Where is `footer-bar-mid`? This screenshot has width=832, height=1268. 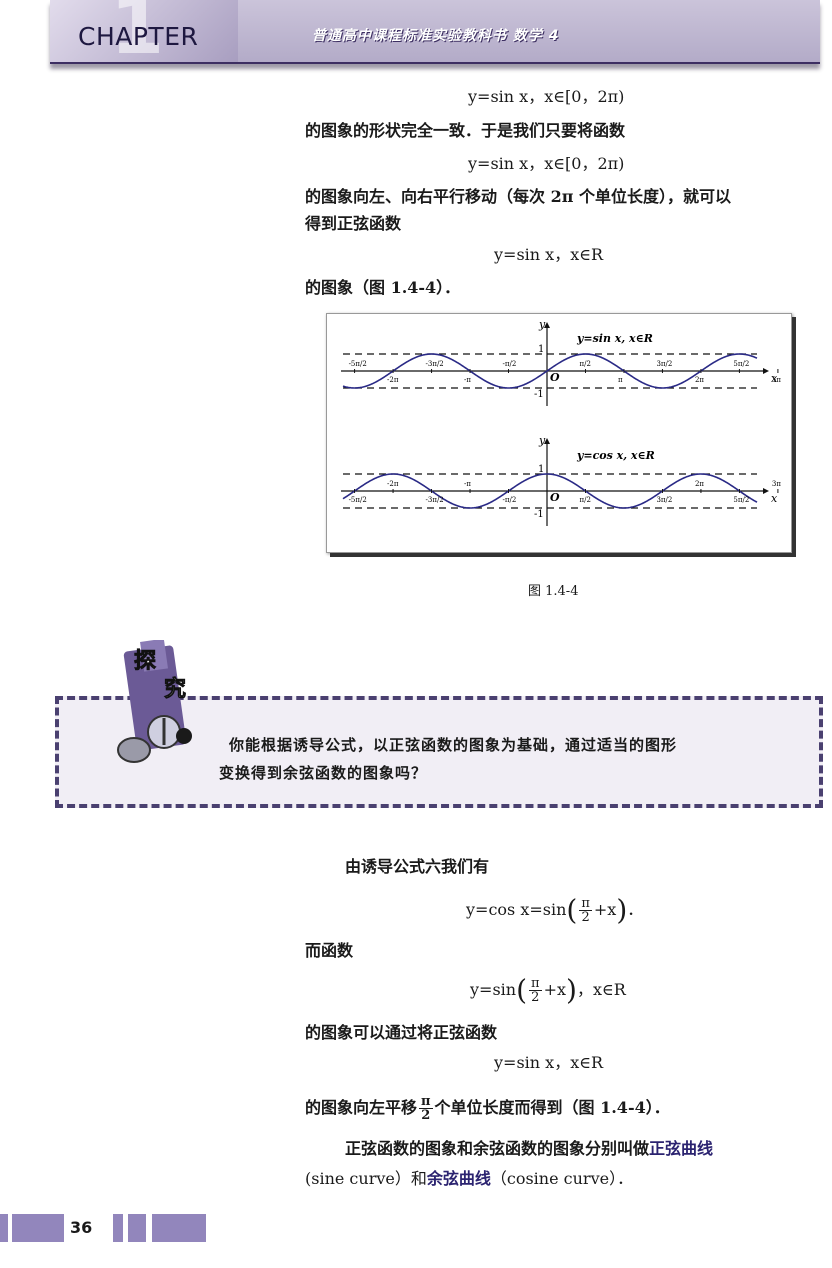
footer-bar-mid is located at coordinates (137, 1228).